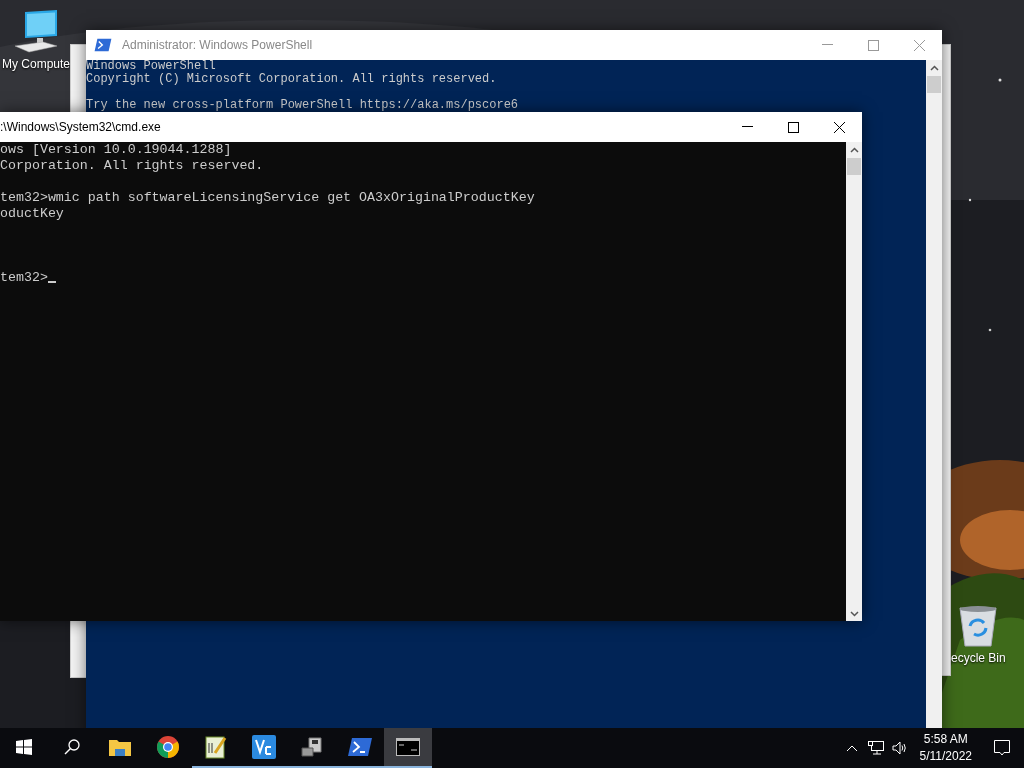 Image resolution: width=1024 pixels, height=768 pixels. What do you see at coordinates (132, 165) in the screenshot?
I see `console-line: Corporation. All rights reserved.` at bounding box center [132, 165].